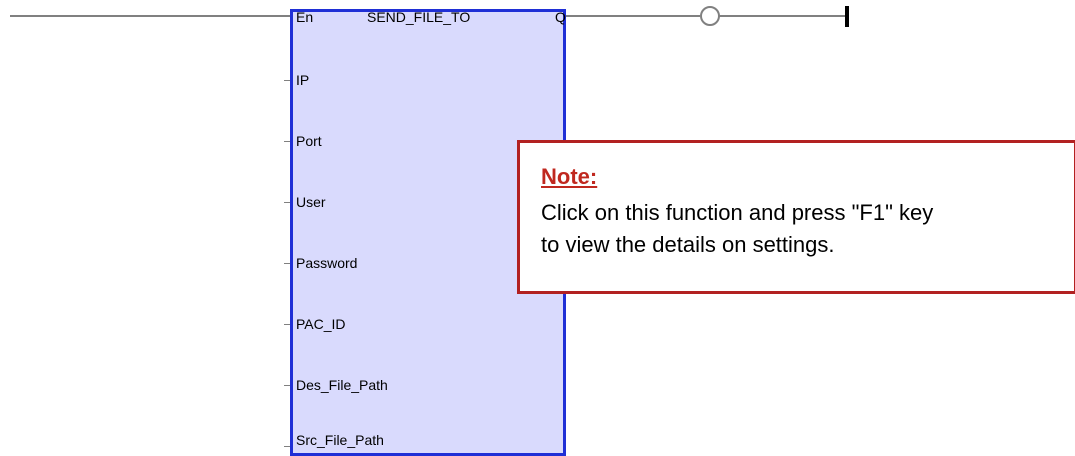 The width and height of the screenshot is (1075, 456). What do you see at coordinates (419, 17) in the screenshot?
I see `function-block-title: SEND_FILE_TO` at bounding box center [419, 17].